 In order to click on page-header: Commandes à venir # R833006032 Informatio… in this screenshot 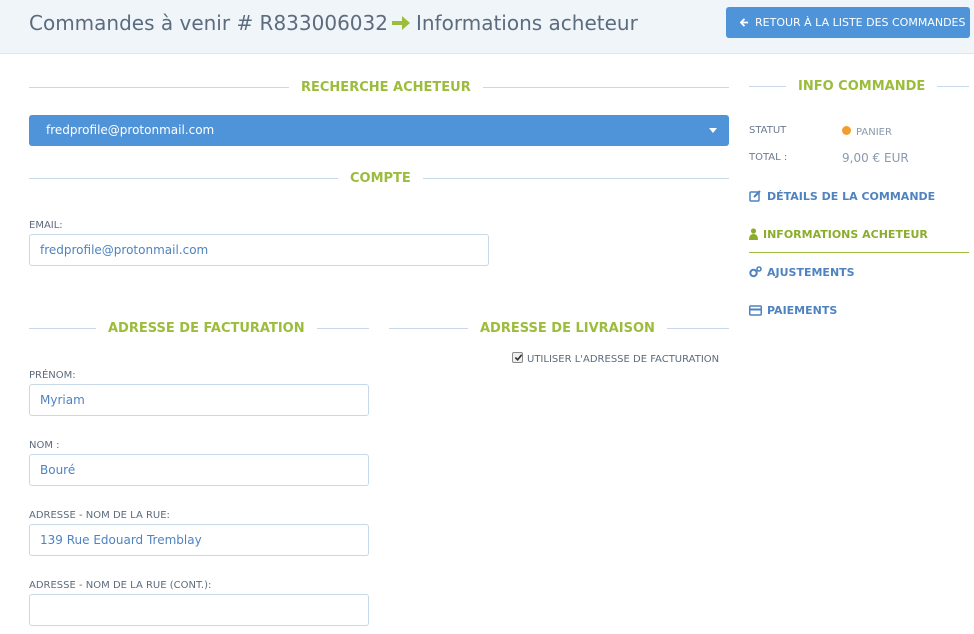, I will do `click(487, 27)`.